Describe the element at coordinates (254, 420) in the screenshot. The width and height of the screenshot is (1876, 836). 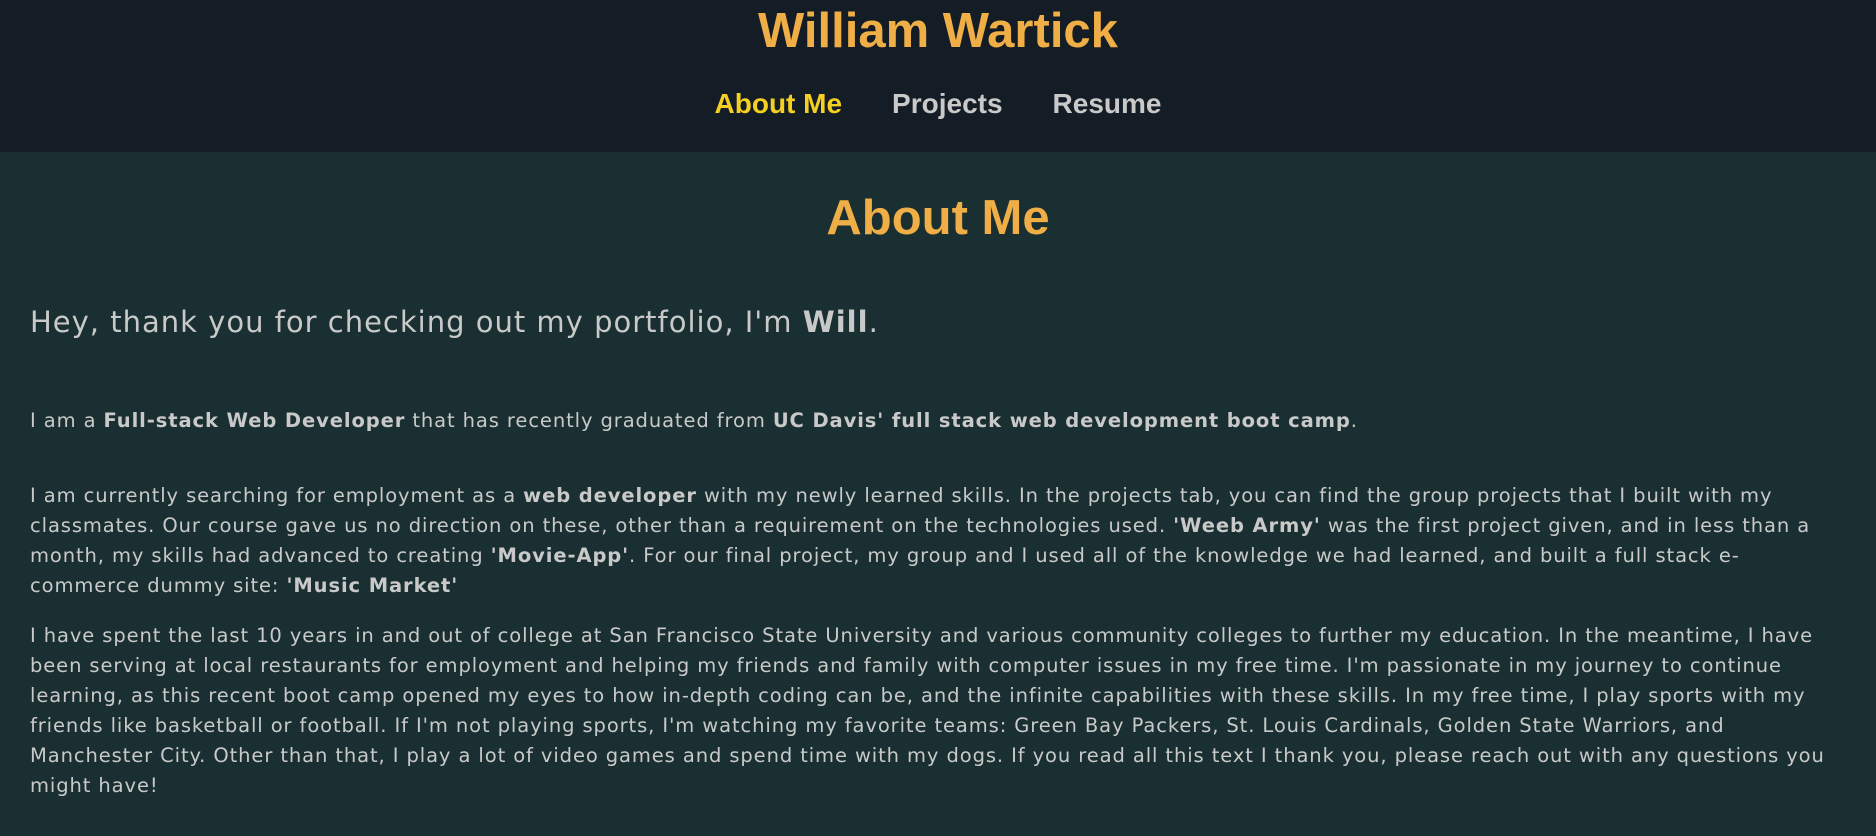
I see `p1-bold-1: Full-stack Web Developer` at that location.